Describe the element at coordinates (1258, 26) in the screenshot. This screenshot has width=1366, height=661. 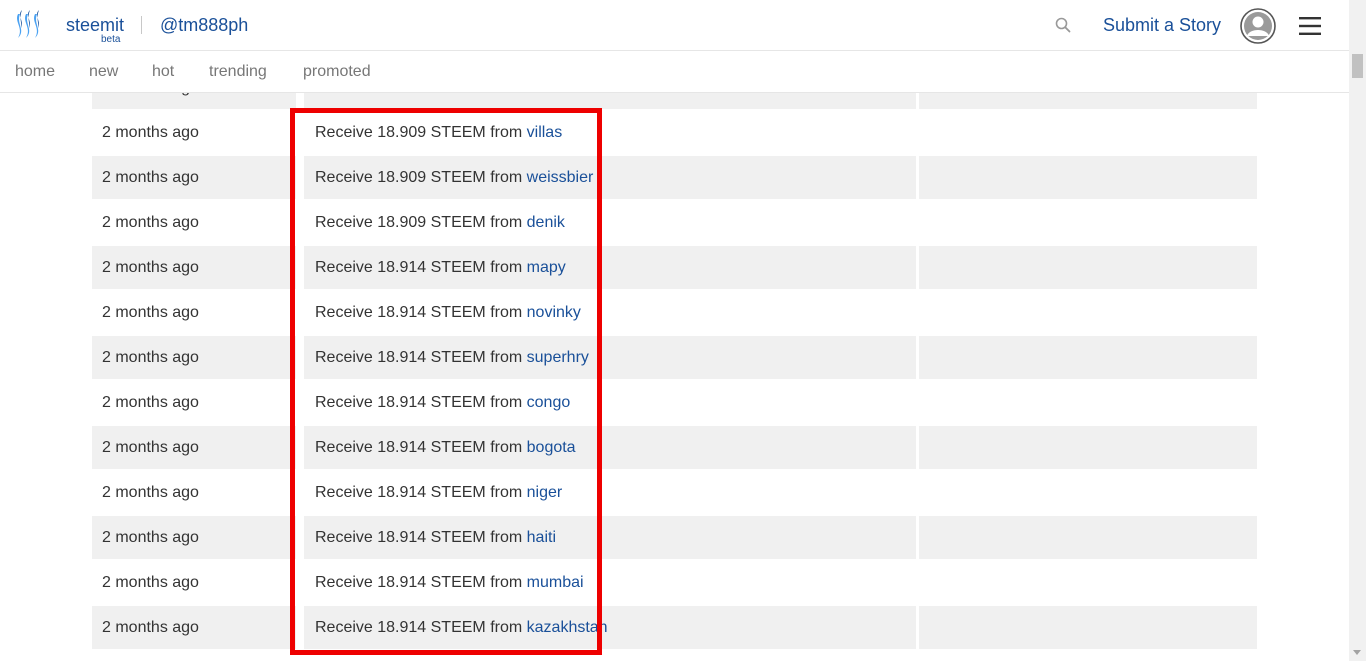
I see `user-avatar-icon` at that location.